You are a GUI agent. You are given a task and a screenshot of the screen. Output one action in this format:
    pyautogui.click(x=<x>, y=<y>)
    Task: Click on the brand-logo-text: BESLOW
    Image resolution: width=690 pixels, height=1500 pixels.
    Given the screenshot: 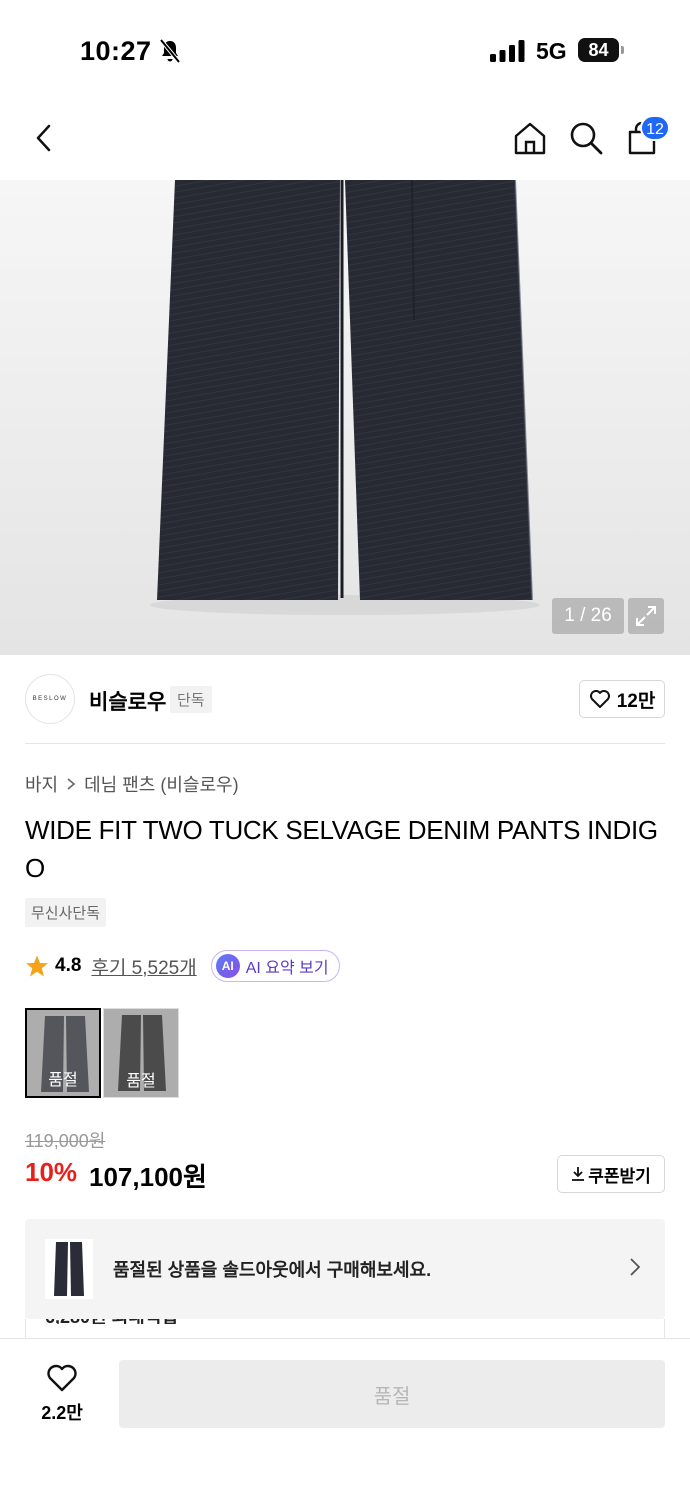 What is the action you would take?
    pyautogui.click(x=50, y=699)
    